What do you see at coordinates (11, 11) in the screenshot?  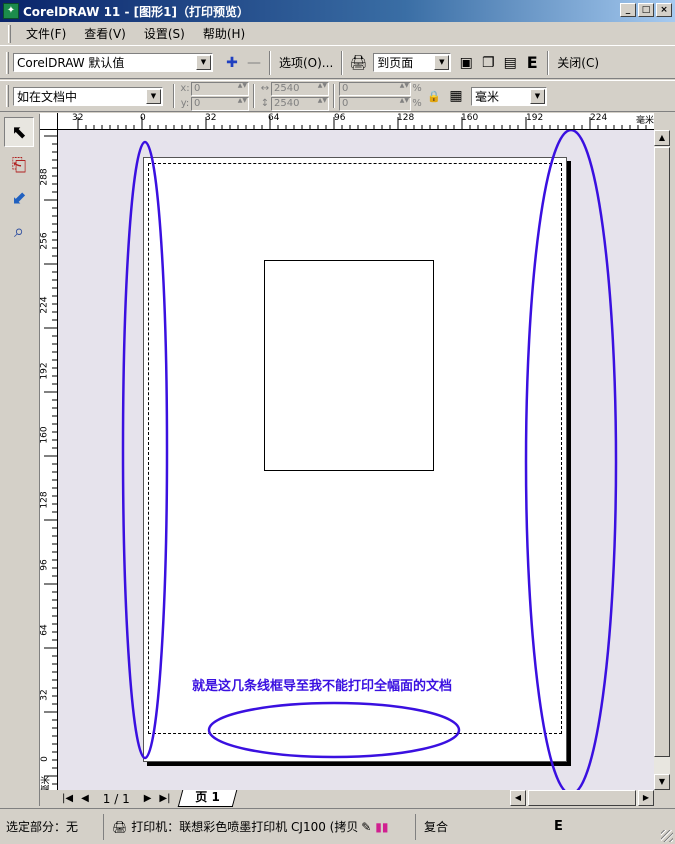 I see `coreldraw-icon: ✦` at bounding box center [11, 11].